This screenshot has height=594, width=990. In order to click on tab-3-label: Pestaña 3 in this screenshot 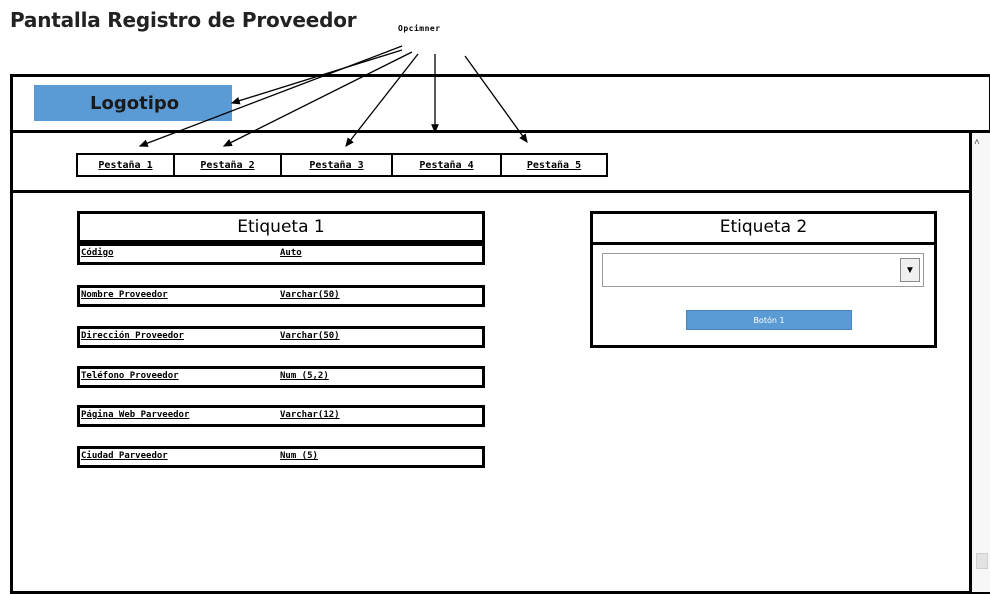, I will do `click(336, 165)`.